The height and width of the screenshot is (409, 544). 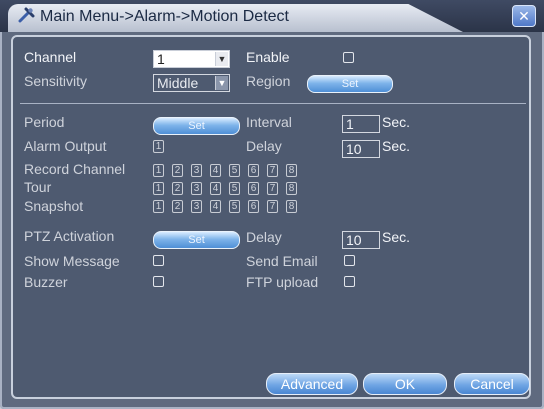 What do you see at coordinates (196, 240) in the screenshot?
I see `ptz-set-button: Set` at bounding box center [196, 240].